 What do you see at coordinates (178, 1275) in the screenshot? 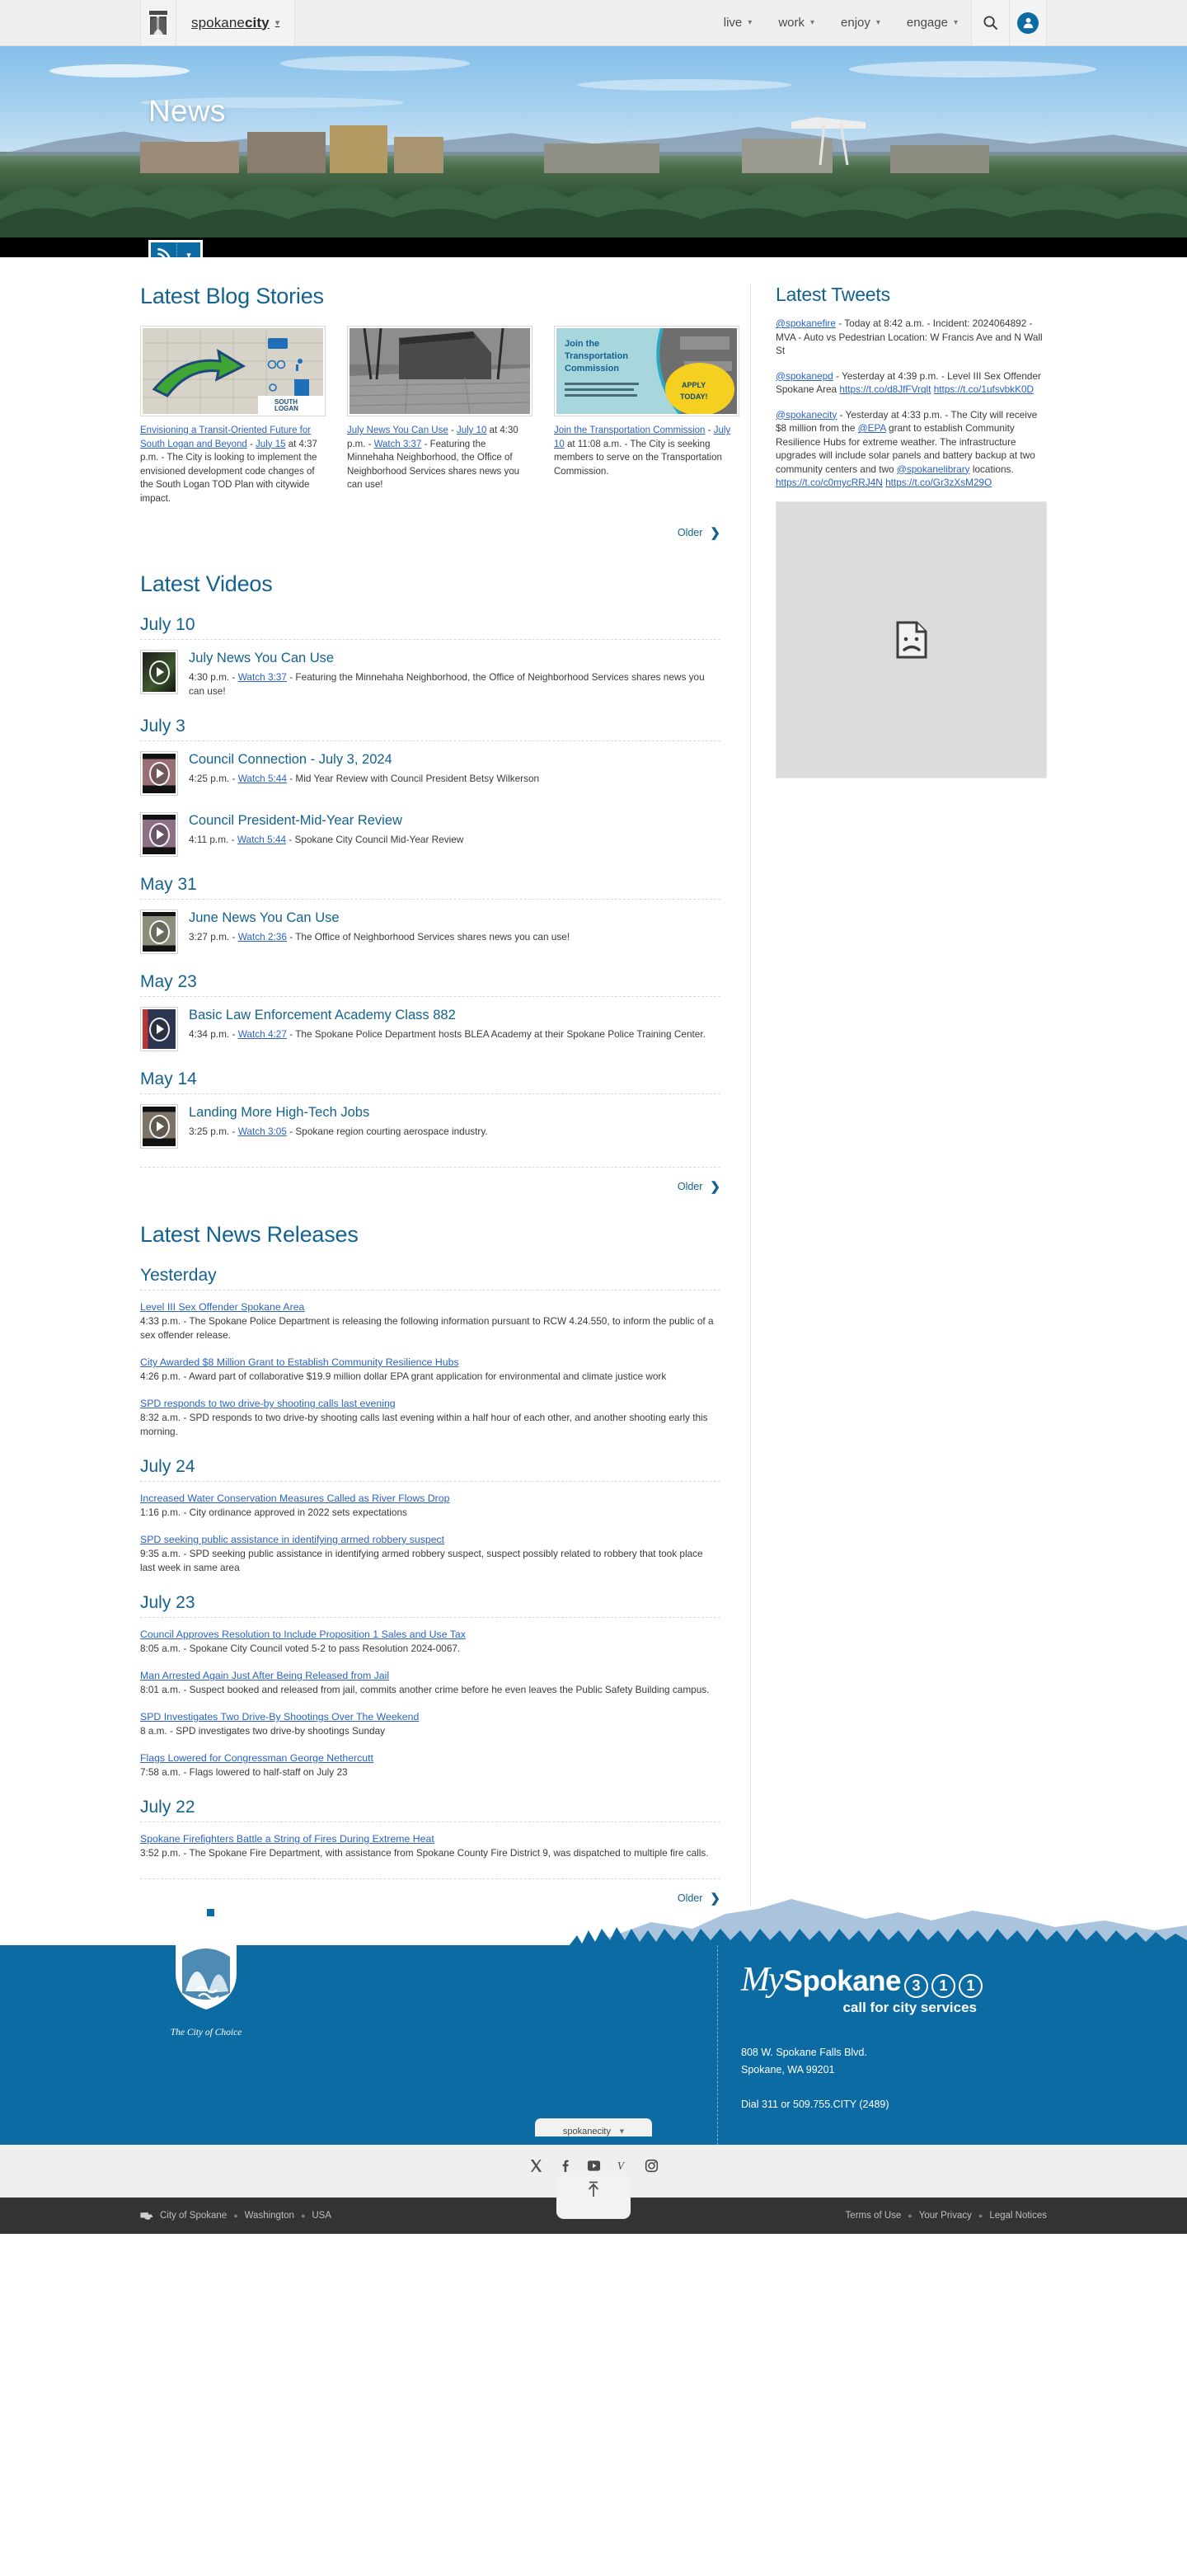
I see `news-date-heading: Yesterday` at bounding box center [178, 1275].